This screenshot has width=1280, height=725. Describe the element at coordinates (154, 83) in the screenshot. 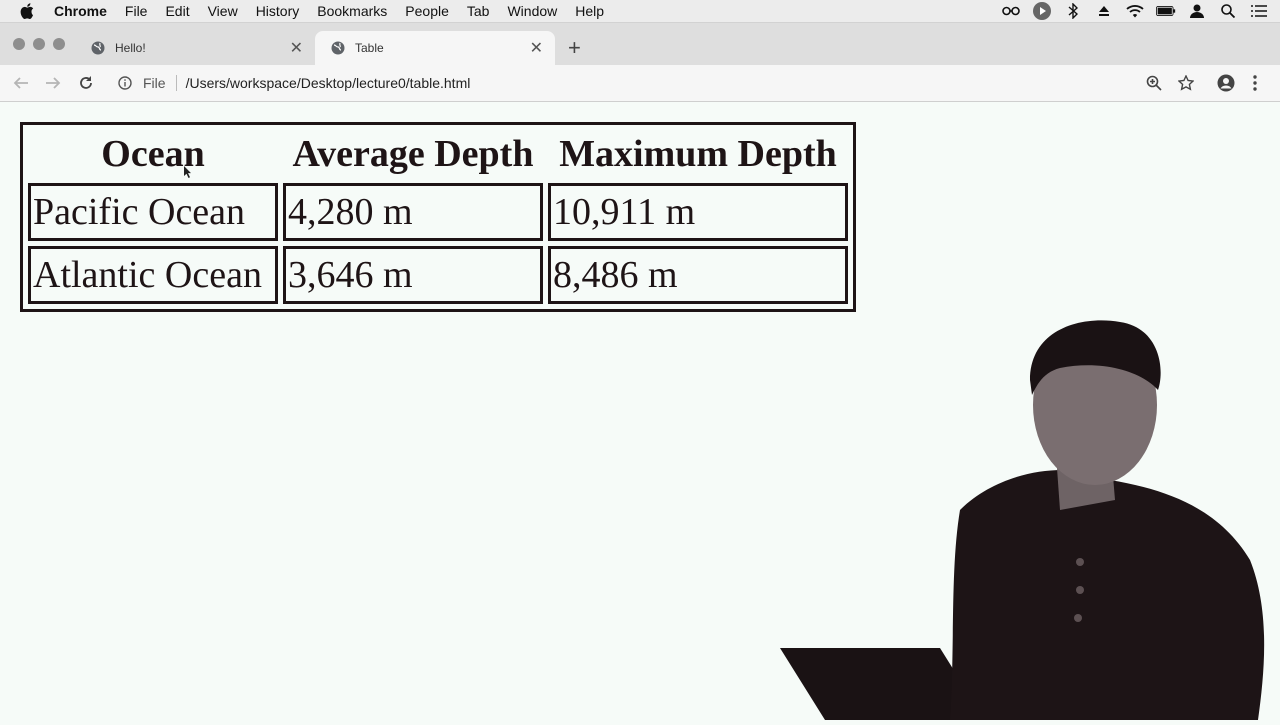

I see `url-scheme-label: File` at that location.